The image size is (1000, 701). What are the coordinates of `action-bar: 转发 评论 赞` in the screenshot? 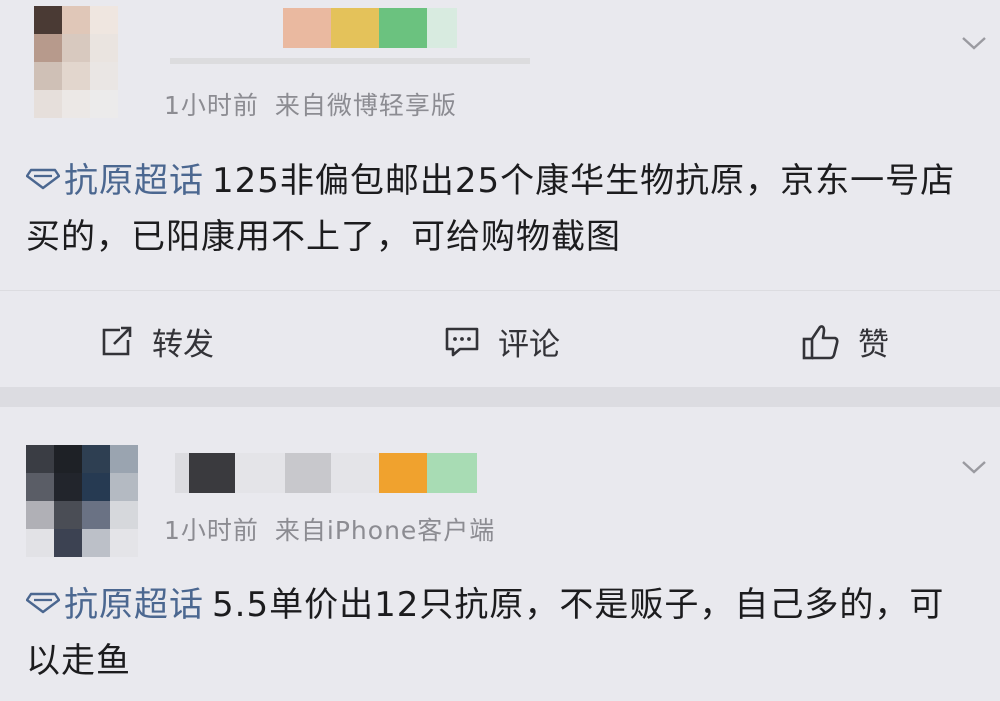 It's located at (500, 339).